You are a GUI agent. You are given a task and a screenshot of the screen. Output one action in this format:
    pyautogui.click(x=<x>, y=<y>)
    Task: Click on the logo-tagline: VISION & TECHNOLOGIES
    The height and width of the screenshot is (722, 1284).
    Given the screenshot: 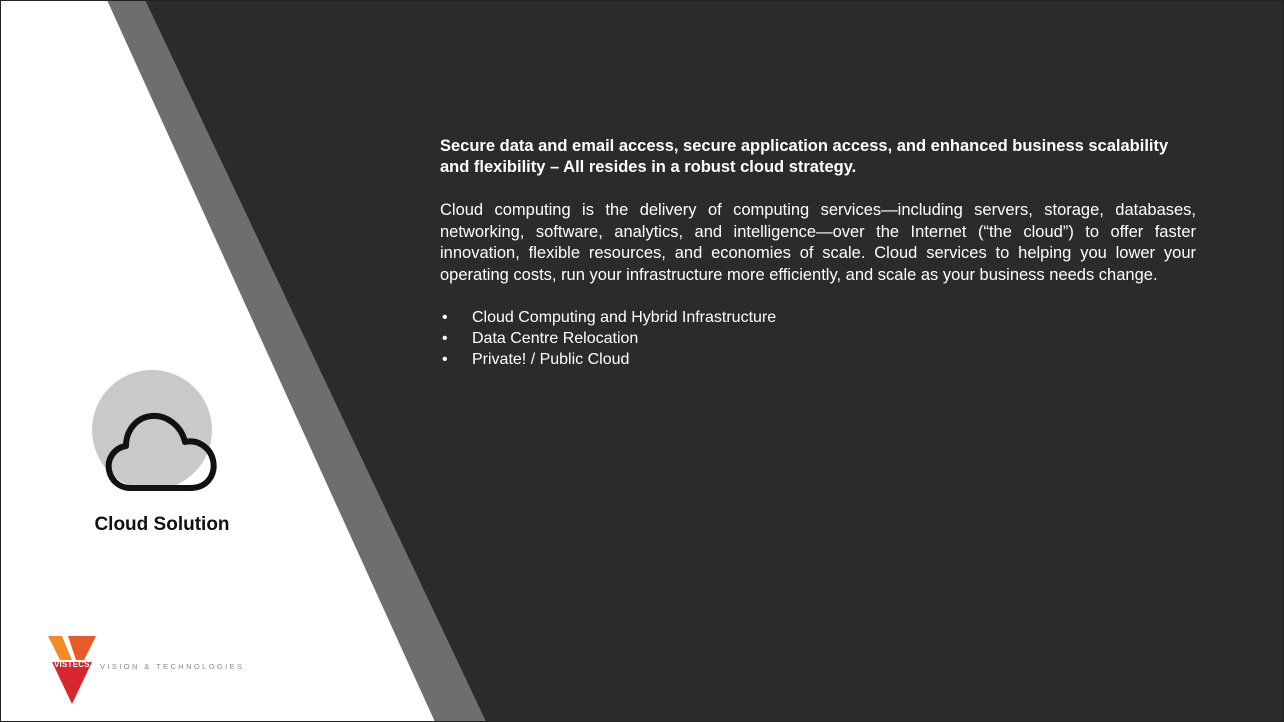 What is the action you would take?
    pyautogui.click(x=172, y=666)
    